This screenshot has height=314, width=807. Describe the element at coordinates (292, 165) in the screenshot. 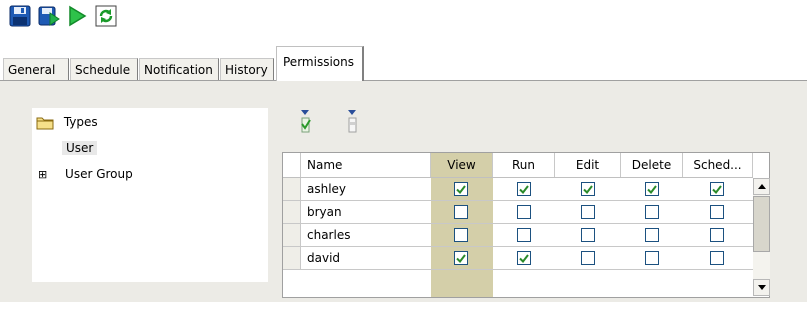

I see `header-corner` at that location.